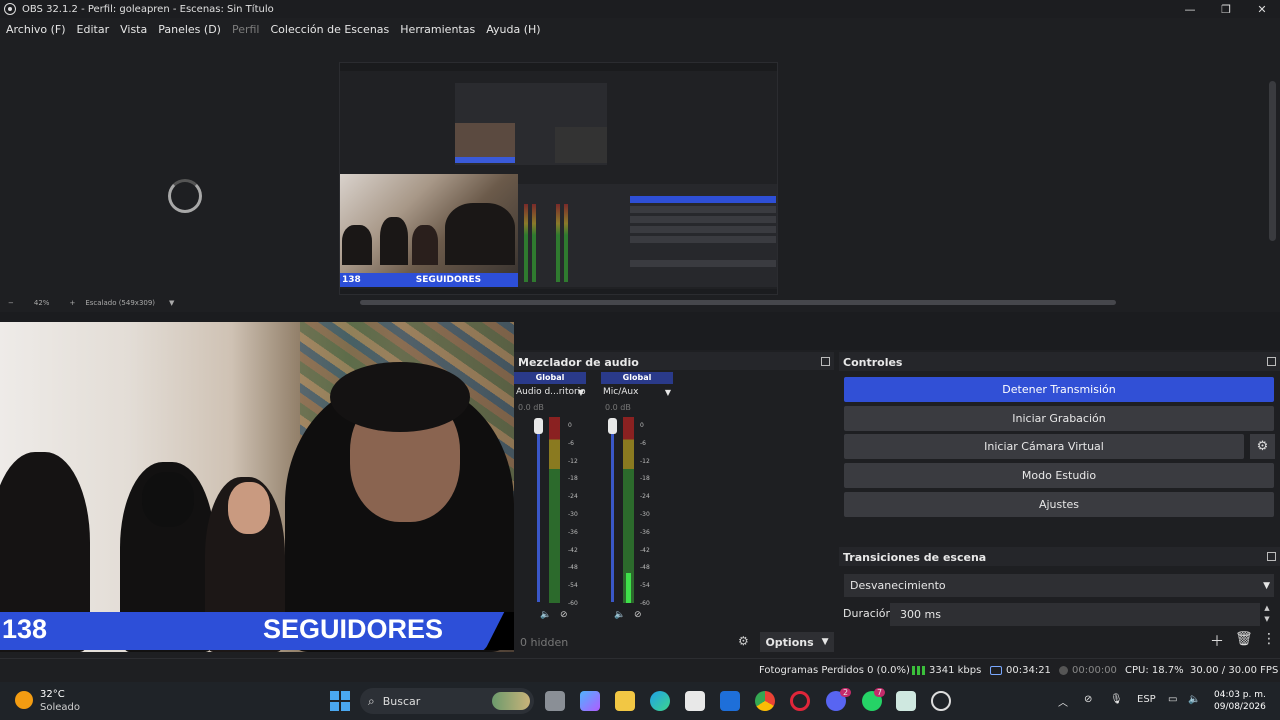 The image size is (1280, 720). Describe the element at coordinates (1244, 639) in the screenshot. I see `remove-transition-icon: 🗑` at that location.